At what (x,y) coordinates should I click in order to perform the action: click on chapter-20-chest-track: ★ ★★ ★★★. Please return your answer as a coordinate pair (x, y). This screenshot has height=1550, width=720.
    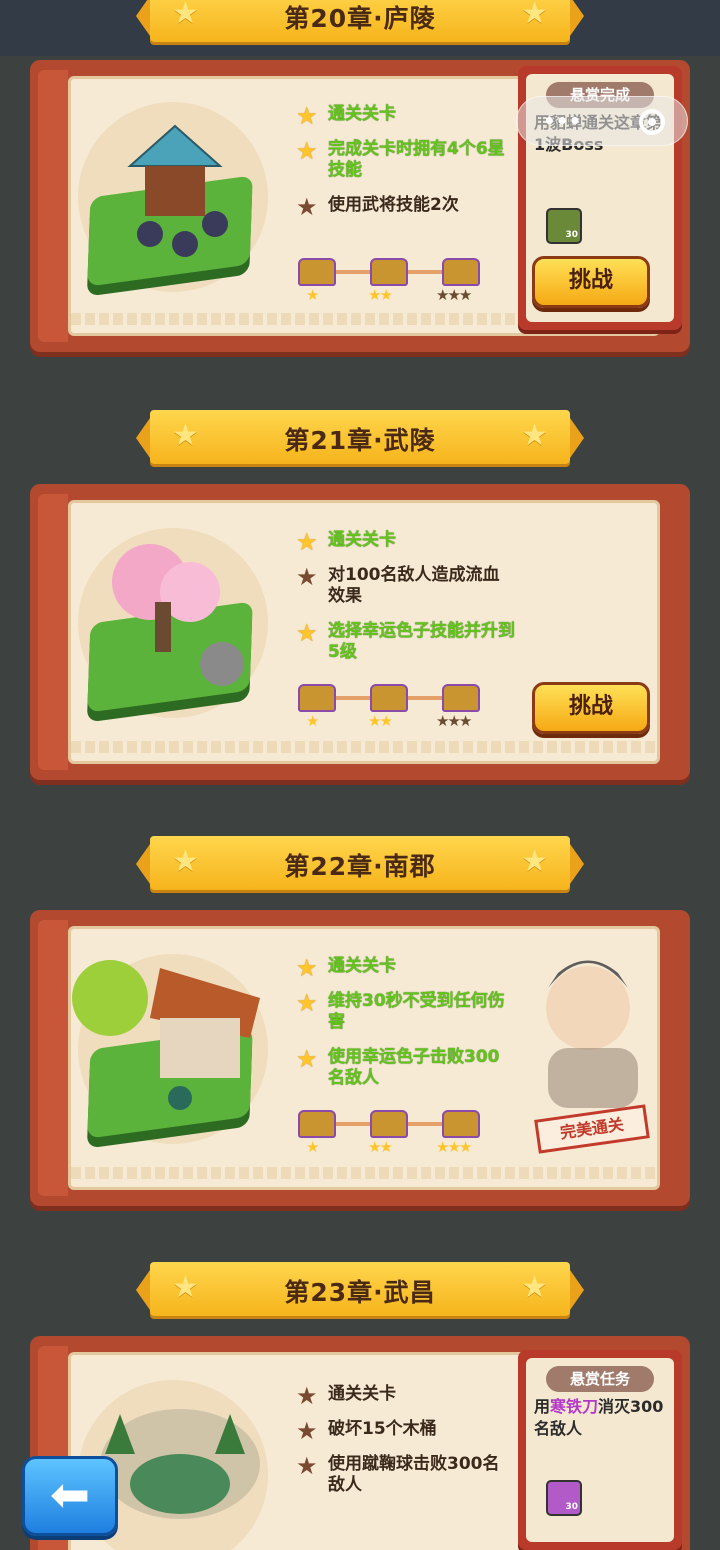
    Looking at the image, I should click on (396, 283).